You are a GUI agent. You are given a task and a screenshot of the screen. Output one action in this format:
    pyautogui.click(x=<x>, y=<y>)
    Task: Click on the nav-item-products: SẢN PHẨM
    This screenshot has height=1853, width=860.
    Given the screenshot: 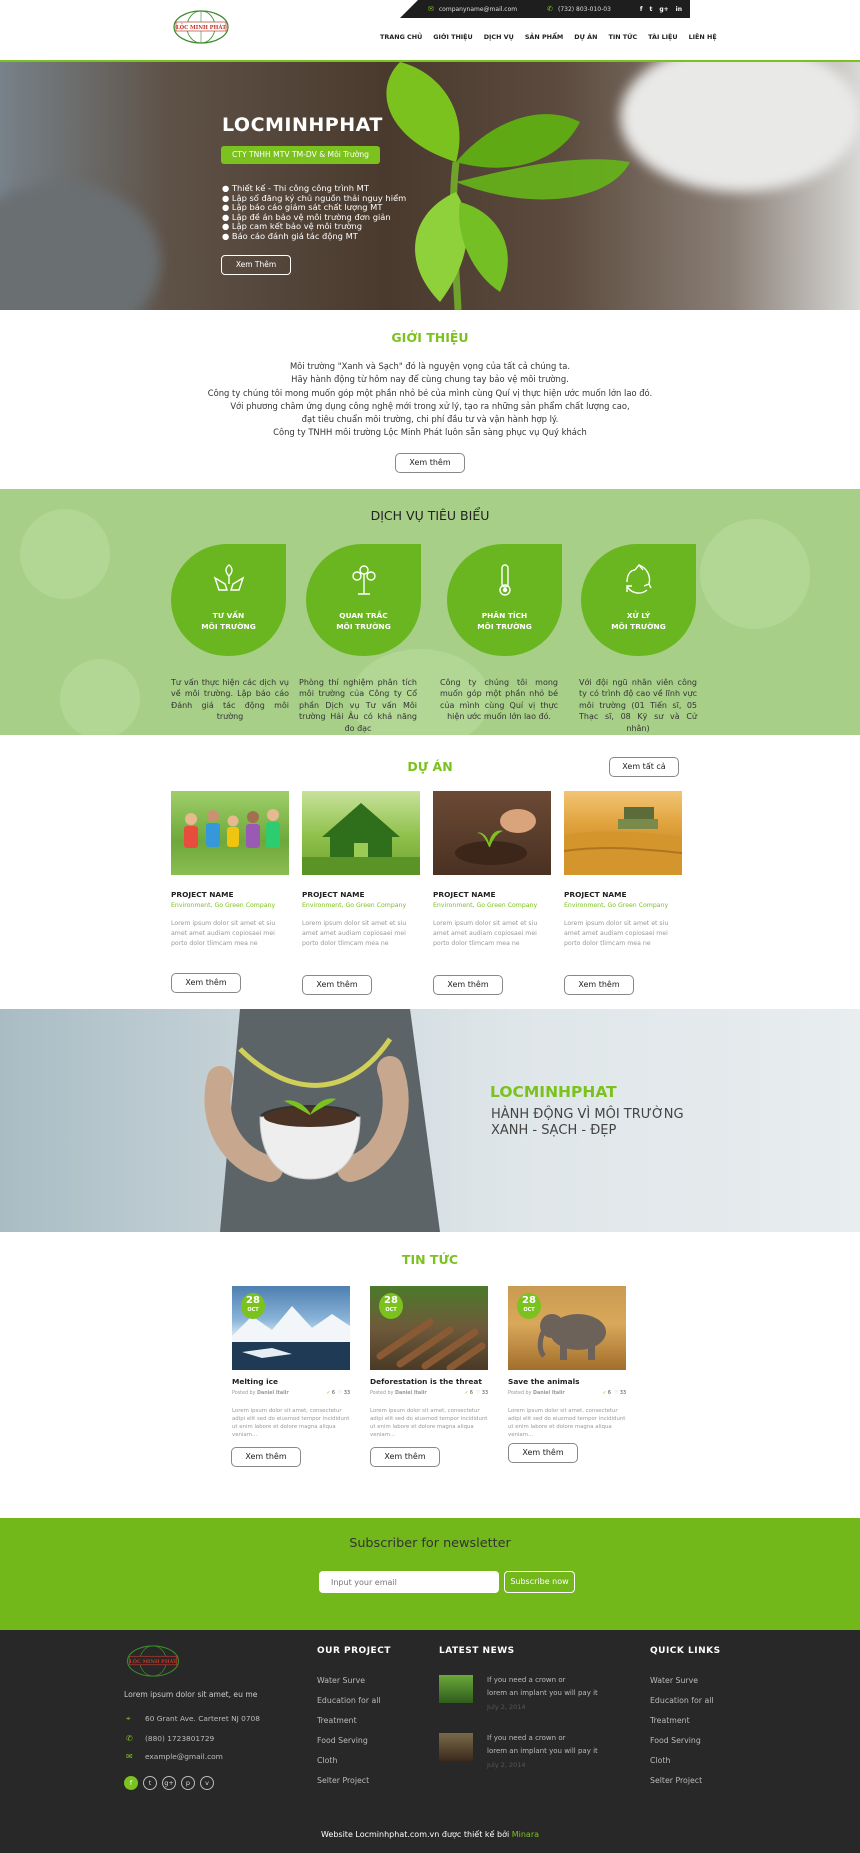 What is the action you would take?
    pyautogui.click(x=544, y=37)
    